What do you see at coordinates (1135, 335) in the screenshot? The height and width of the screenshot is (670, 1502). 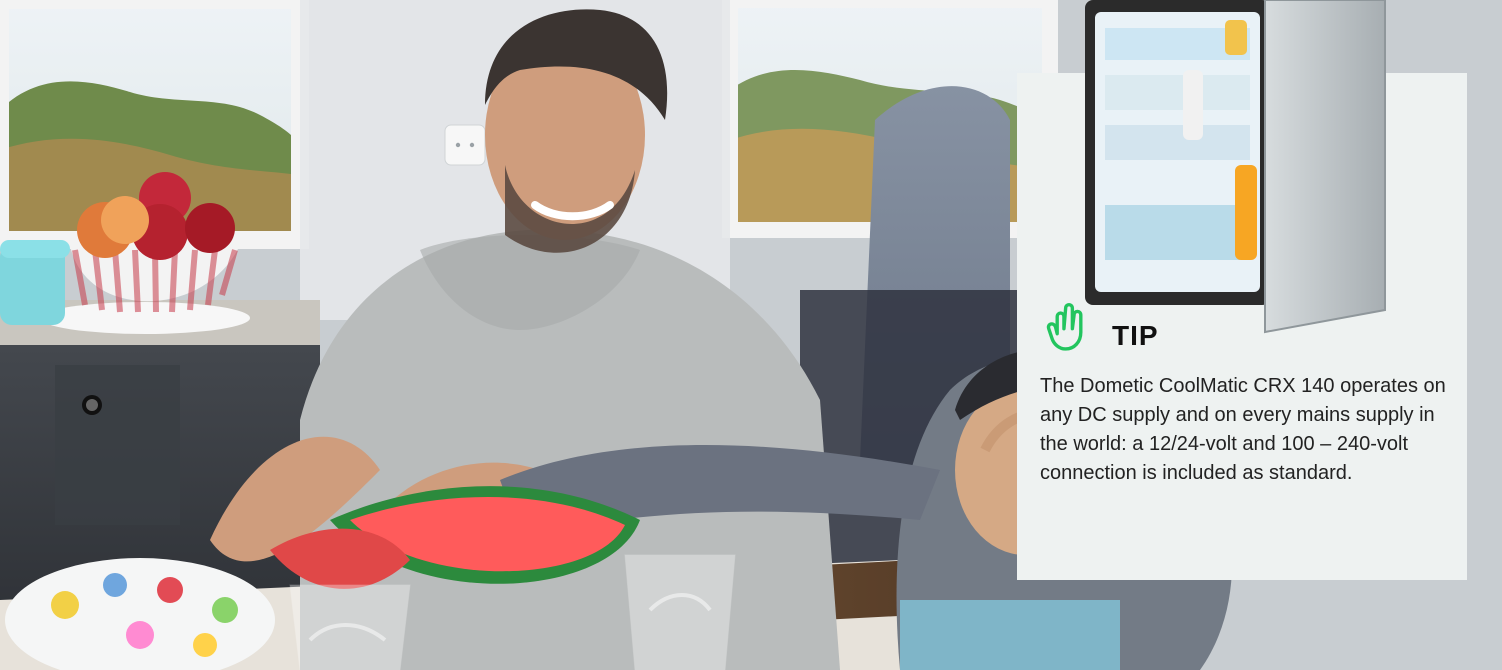 I see `tip-label: TIP` at bounding box center [1135, 335].